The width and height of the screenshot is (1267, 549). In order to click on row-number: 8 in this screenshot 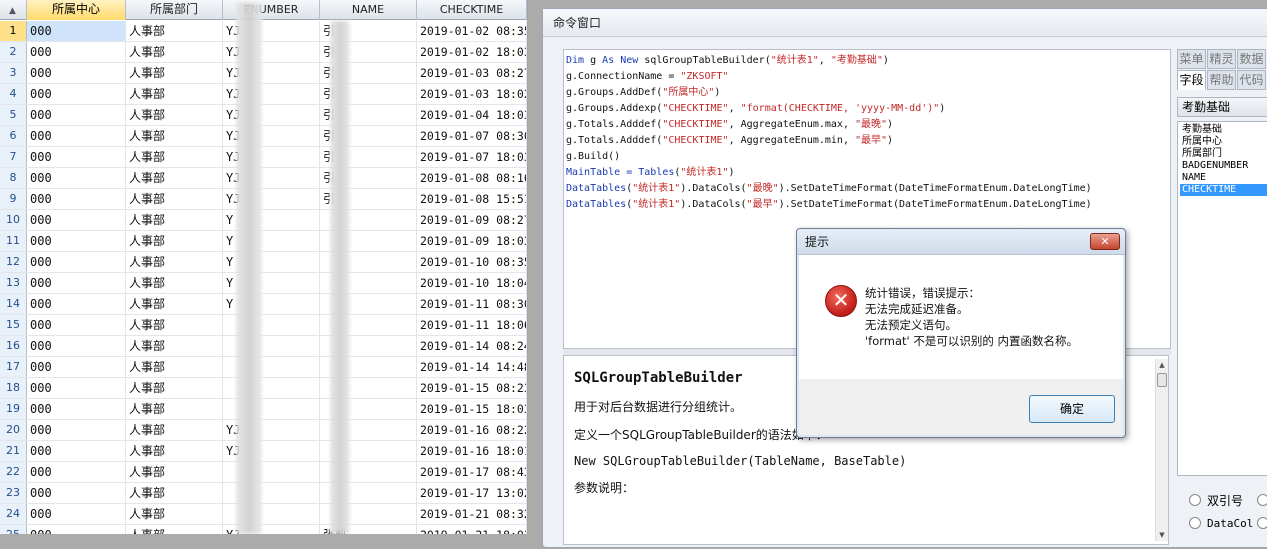, I will do `click(13, 178)`.